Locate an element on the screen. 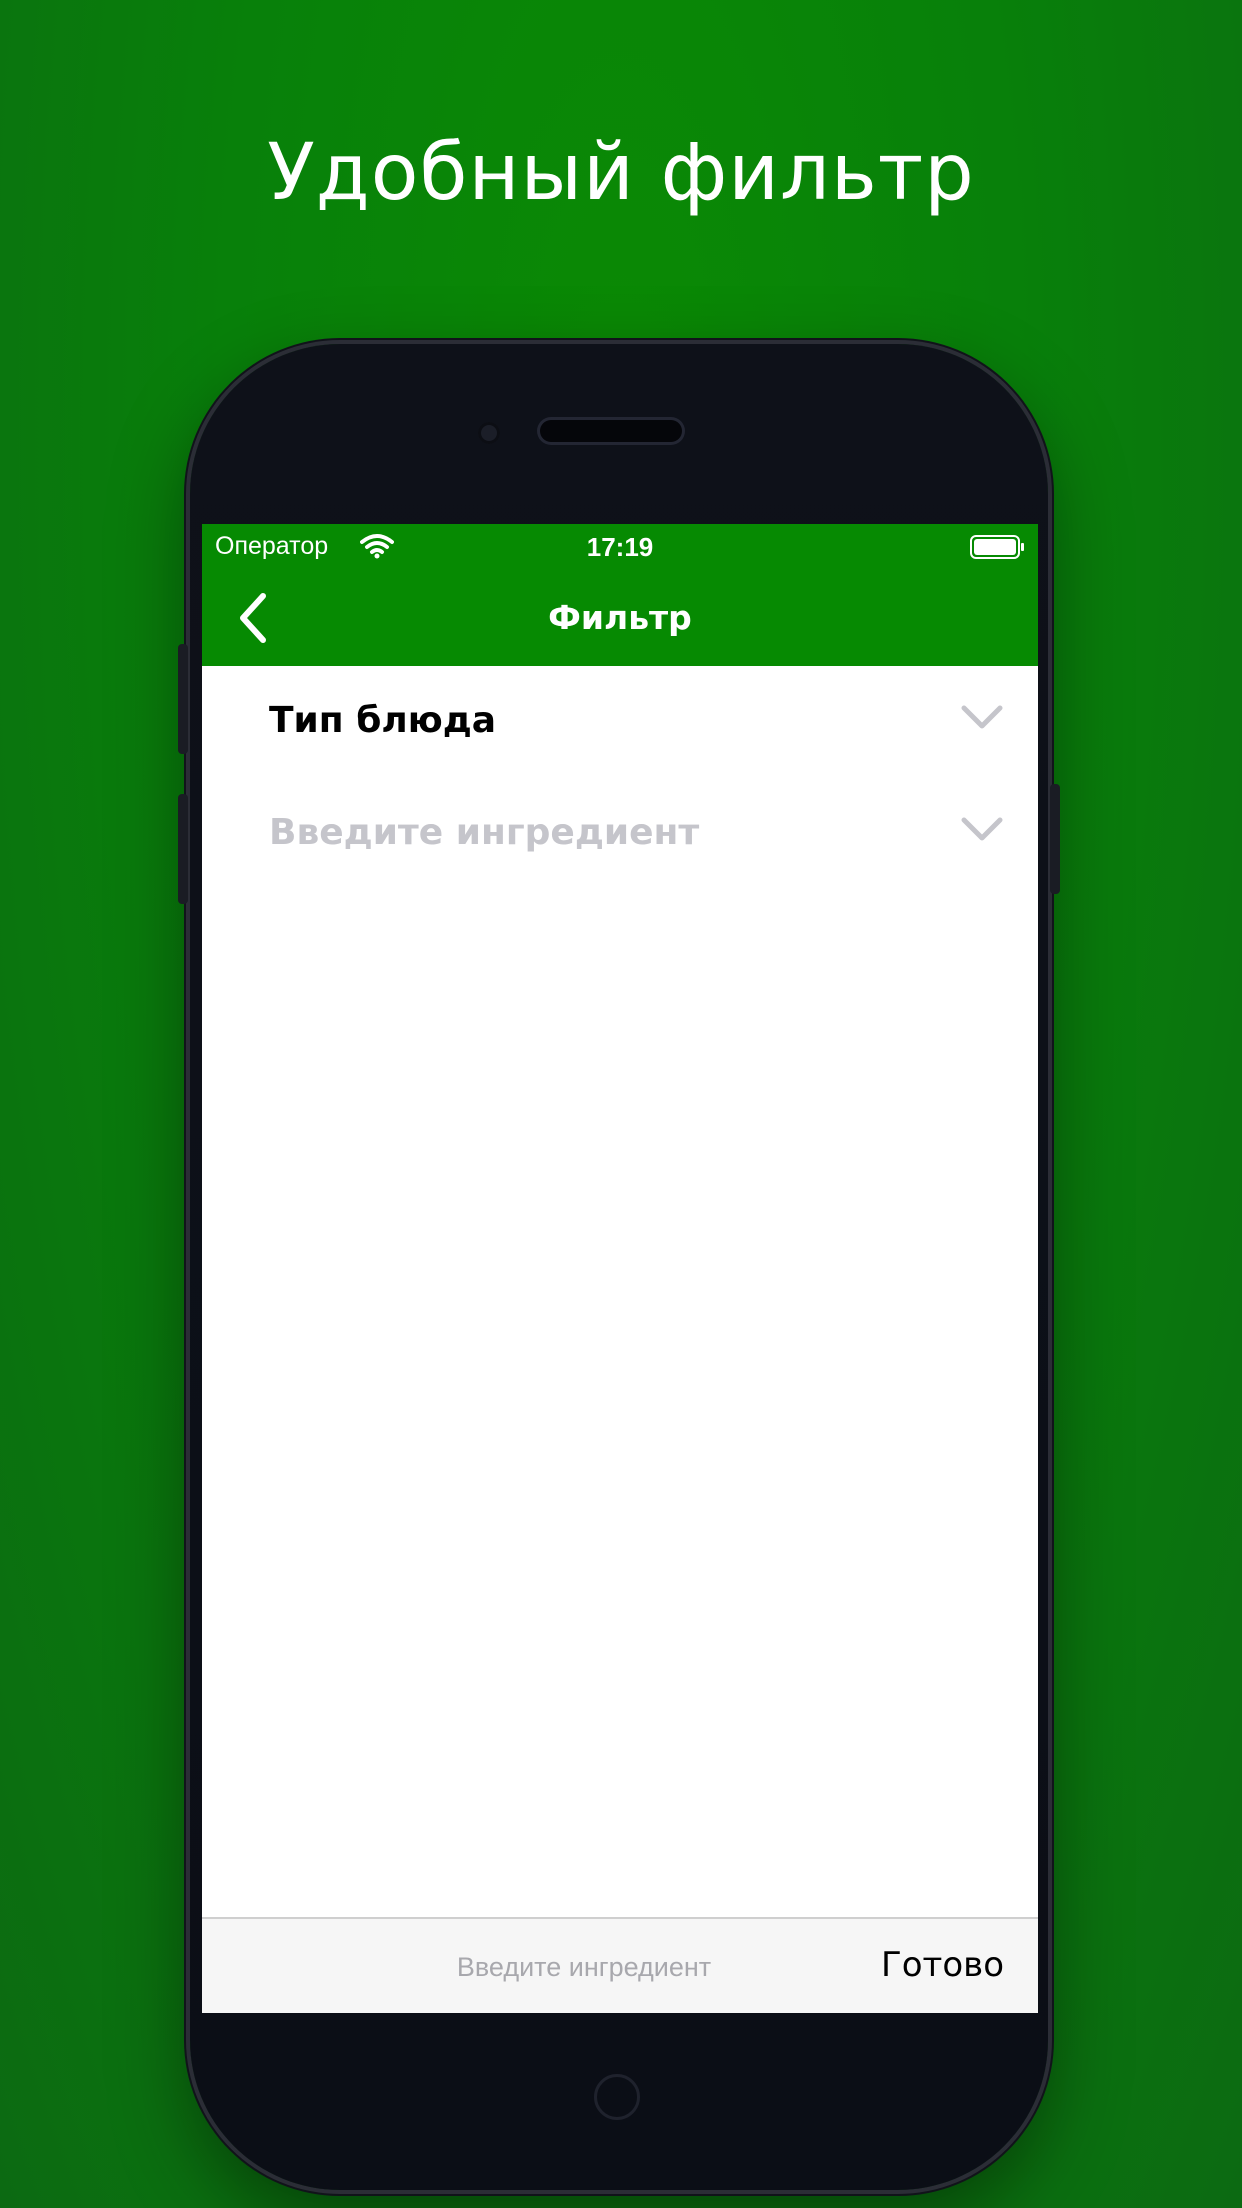  ingredient-input-toolbar: Готово is located at coordinates (620, 1965).